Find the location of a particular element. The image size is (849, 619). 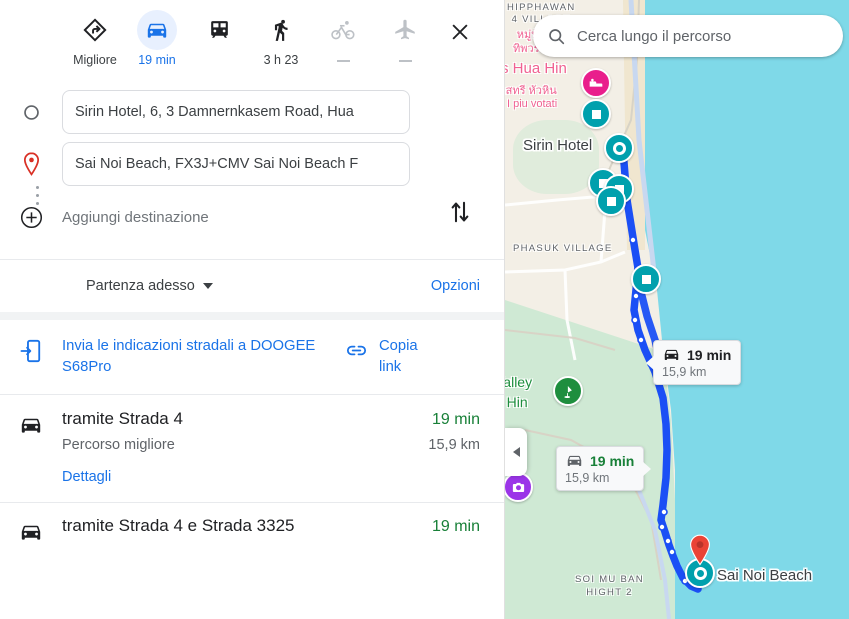

poi-teal-upper is located at coordinates (596, 114).